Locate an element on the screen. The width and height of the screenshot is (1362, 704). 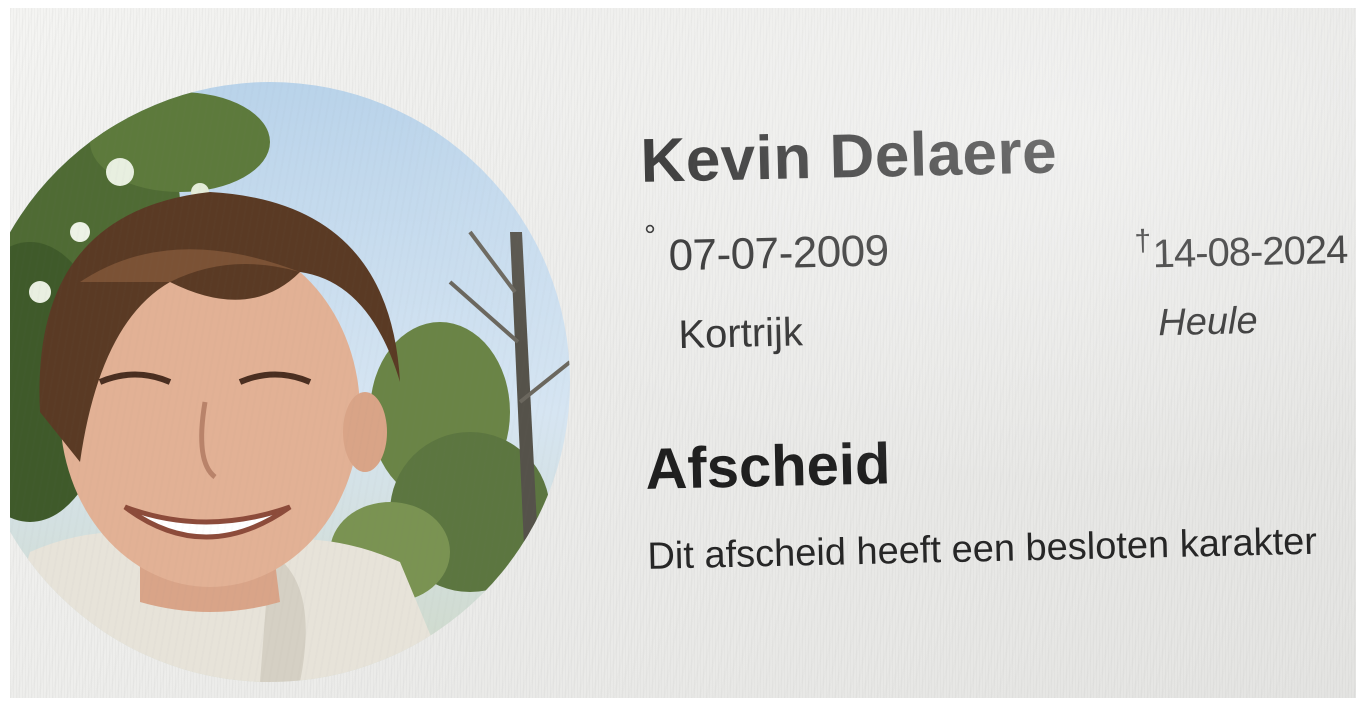
birth-symbol: ° is located at coordinates (650, 236).